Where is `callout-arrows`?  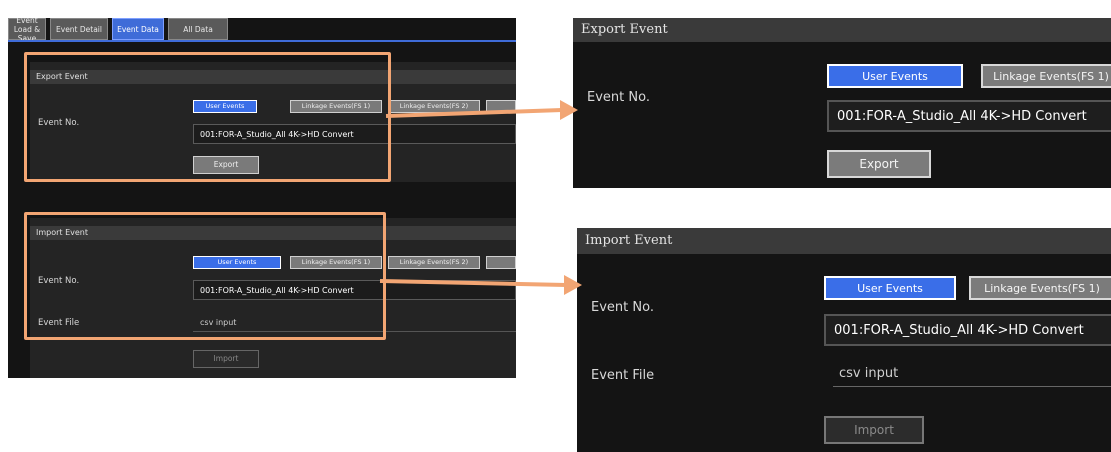 callout-arrows is located at coordinates (480, 197).